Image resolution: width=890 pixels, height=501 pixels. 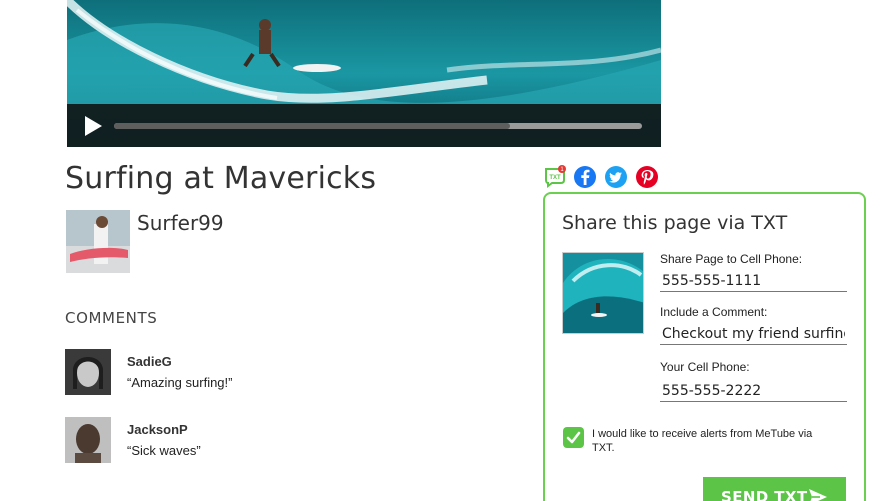 I want to click on comment-label: Include a Comment:, so click(x=714, y=312).